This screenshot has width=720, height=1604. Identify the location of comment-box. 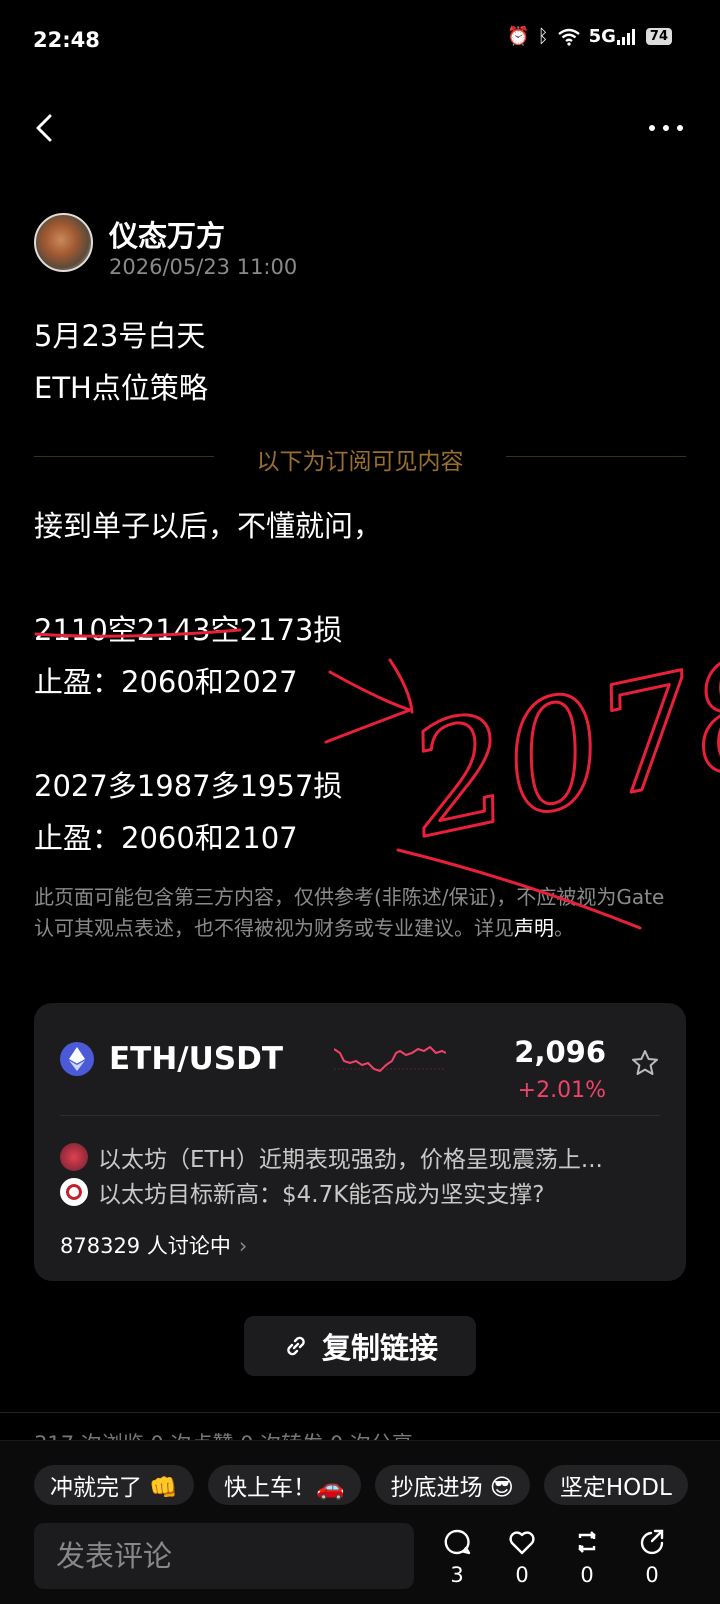
(224, 1556).